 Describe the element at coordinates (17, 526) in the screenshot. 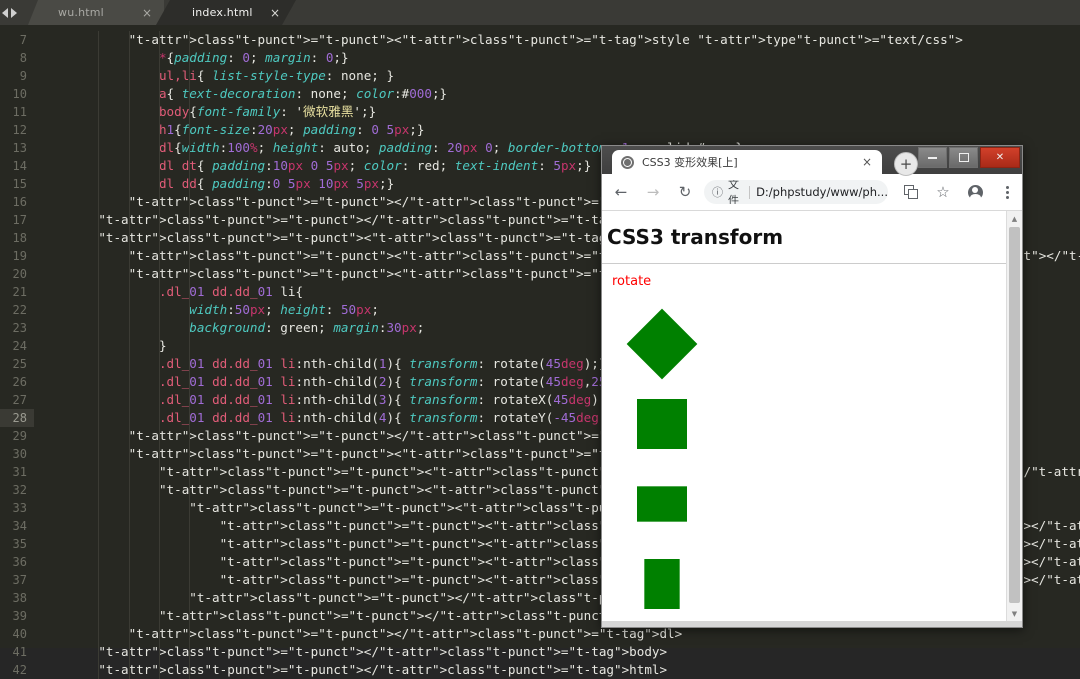

I see `line-number: 34` at that location.